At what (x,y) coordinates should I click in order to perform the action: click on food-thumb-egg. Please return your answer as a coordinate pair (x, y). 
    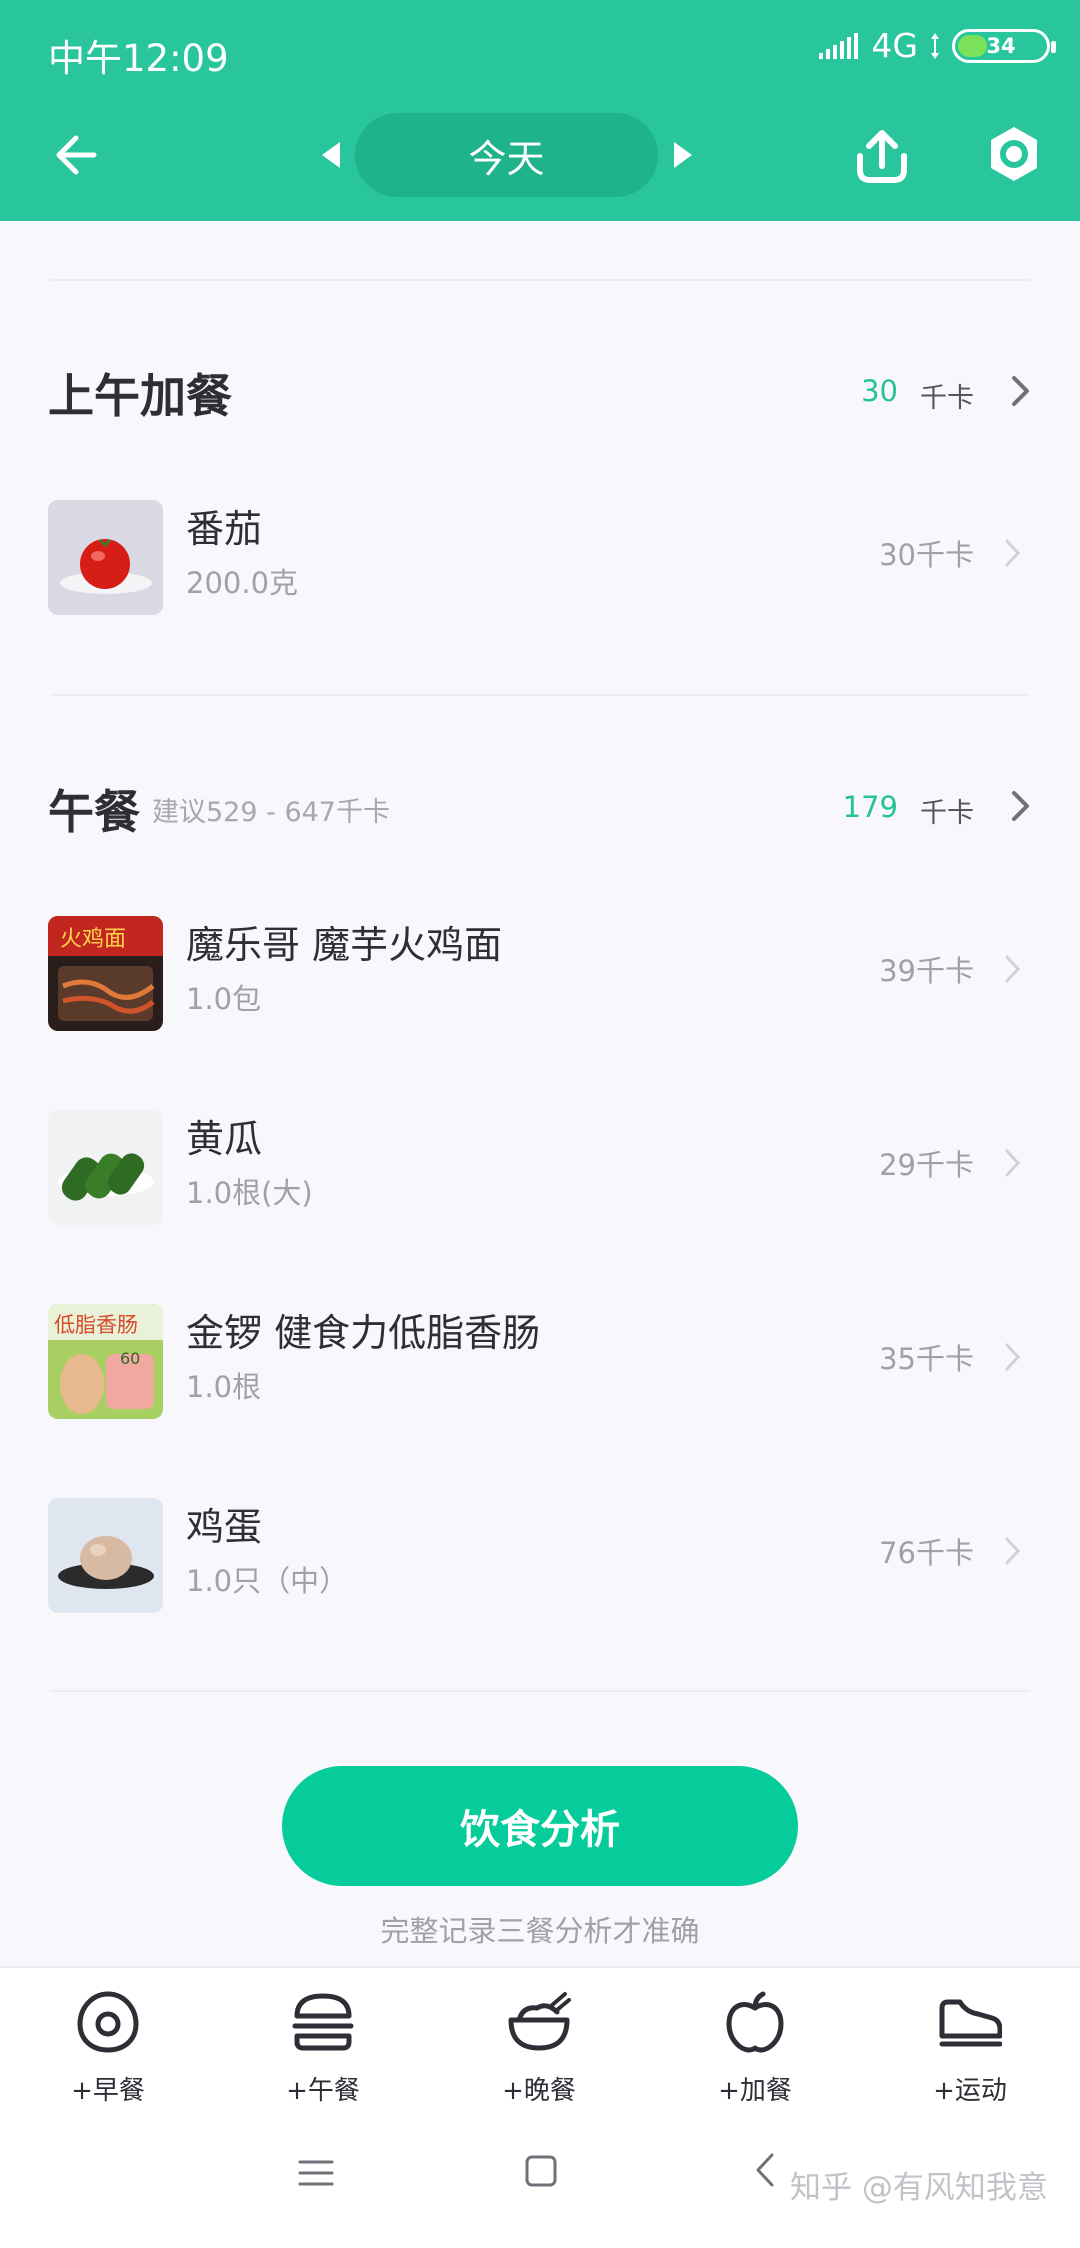
    Looking at the image, I should click on (105, 1555).